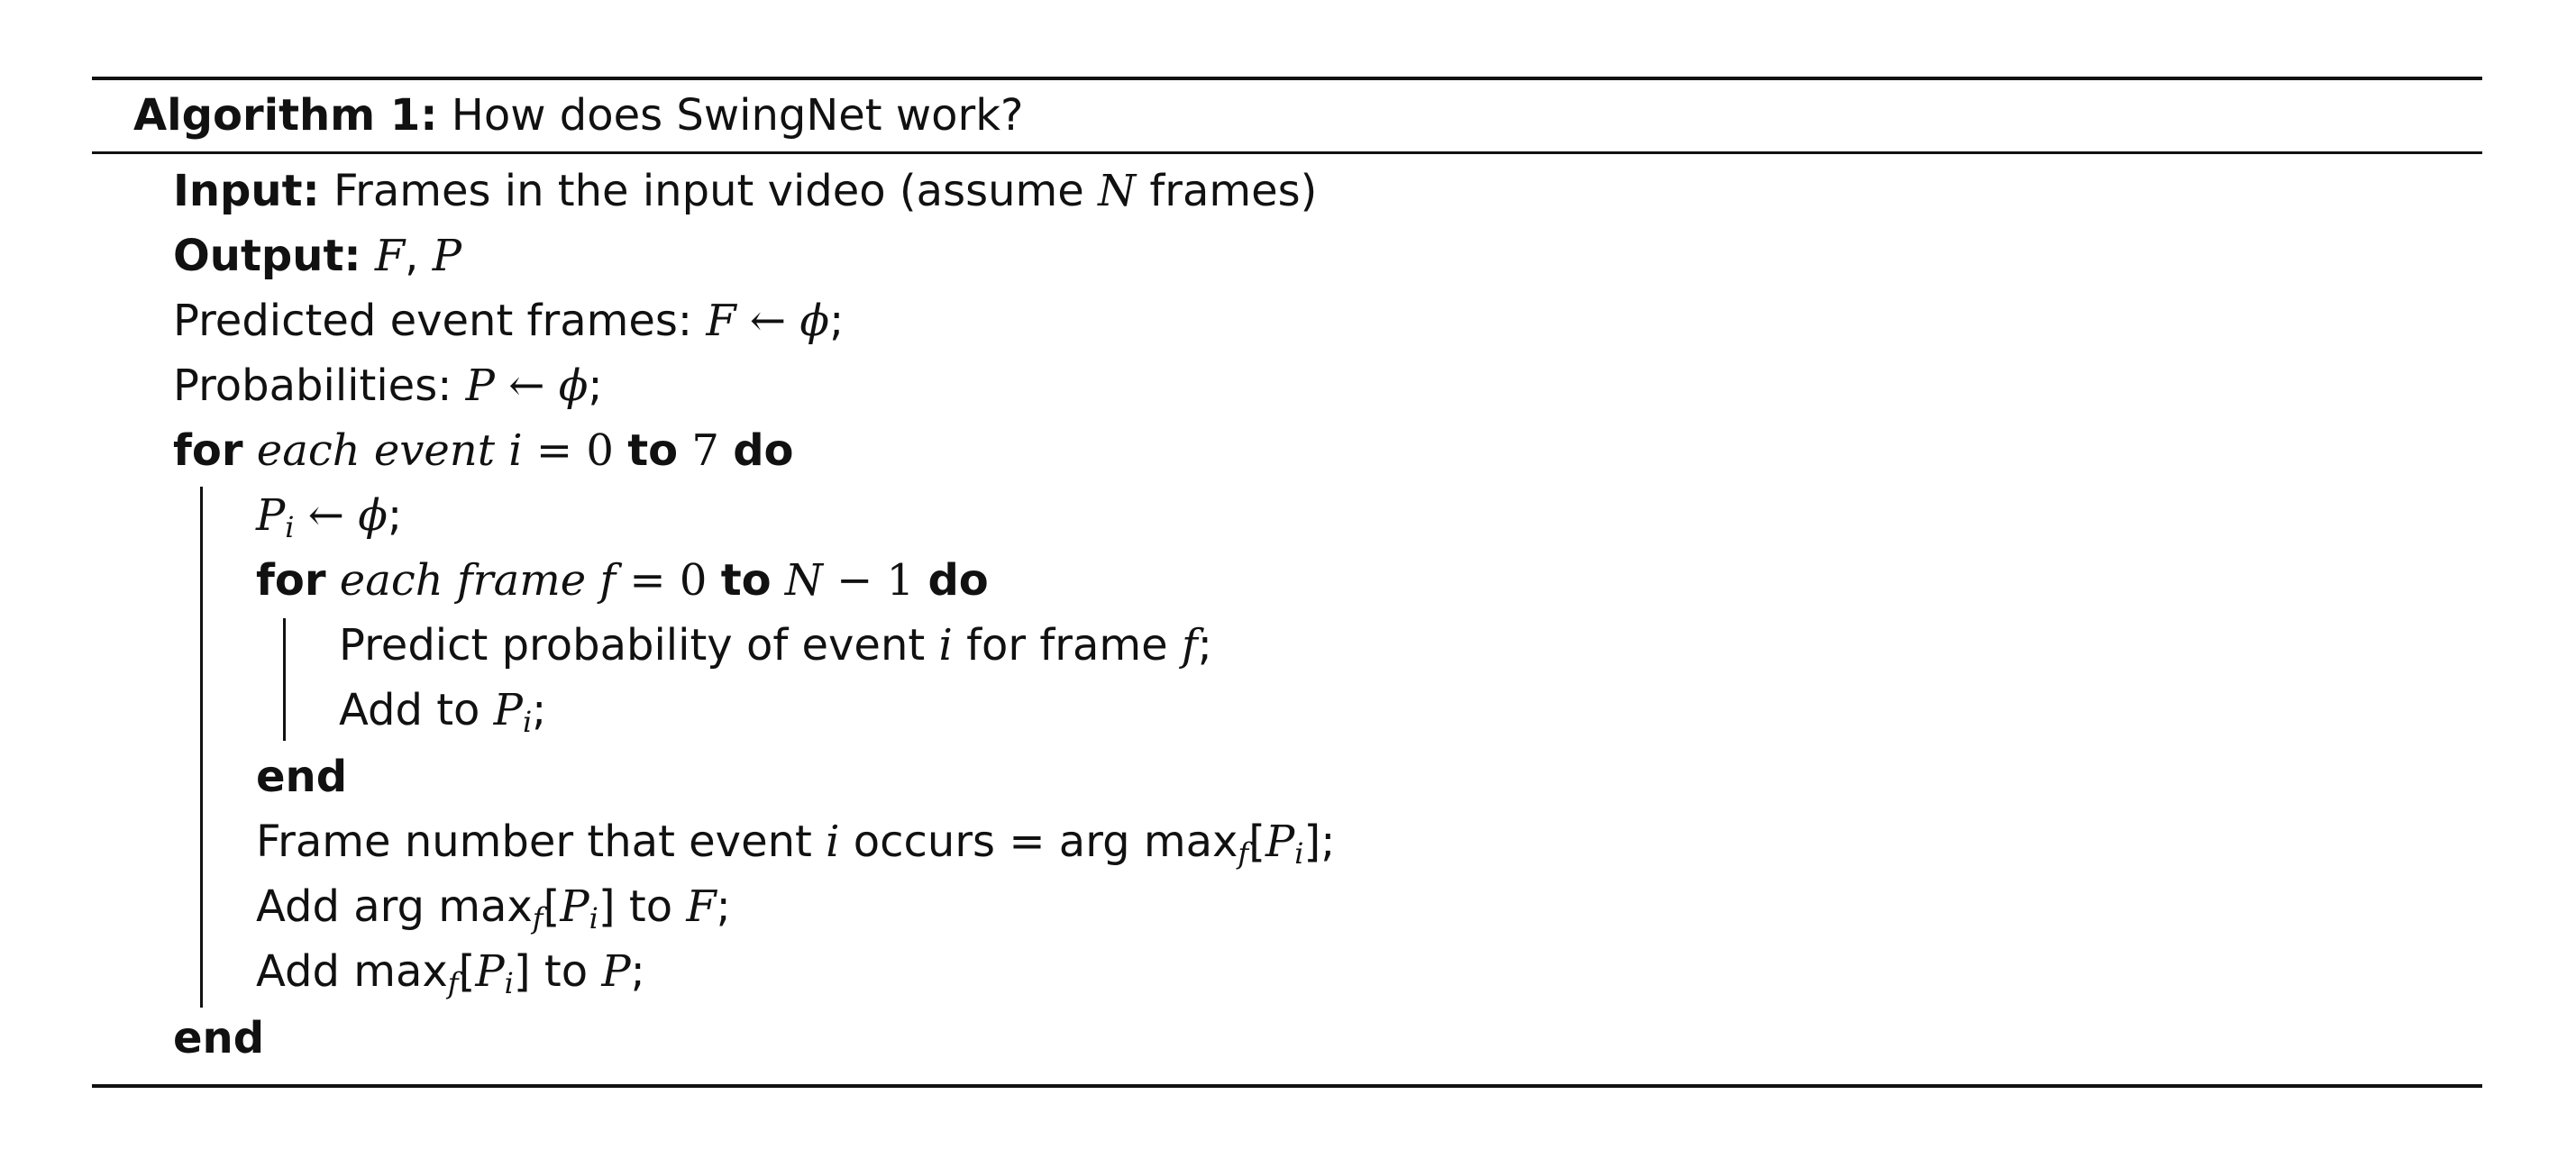  I want to click on probabilities-var-P: P, so click(480, 385).